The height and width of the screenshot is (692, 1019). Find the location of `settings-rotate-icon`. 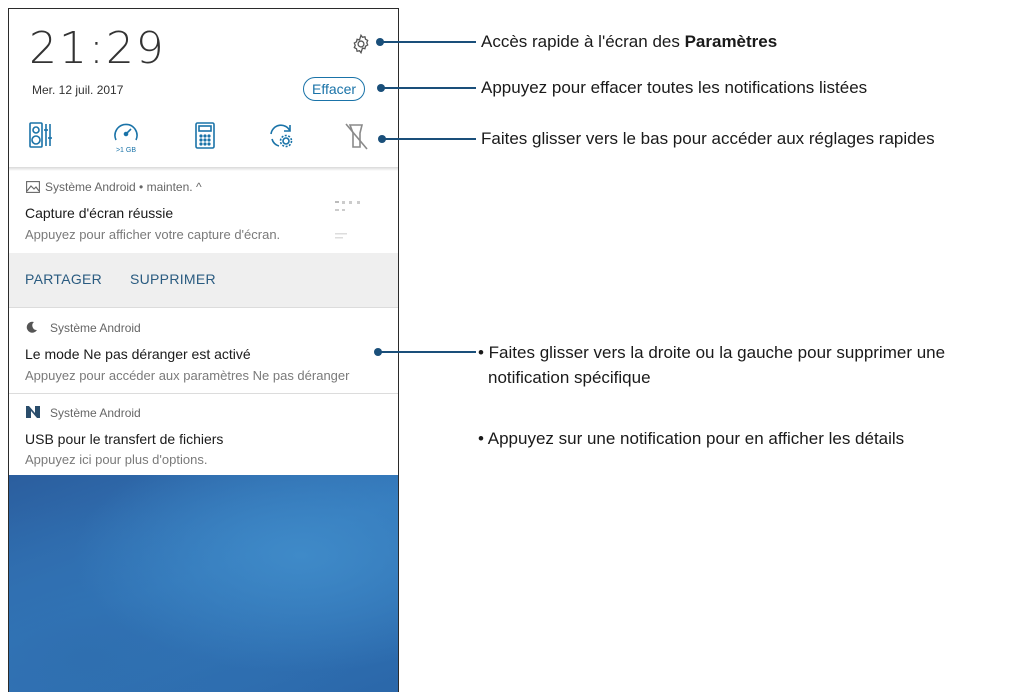

settings-rotate-icon is located at coordinates (280, 137).